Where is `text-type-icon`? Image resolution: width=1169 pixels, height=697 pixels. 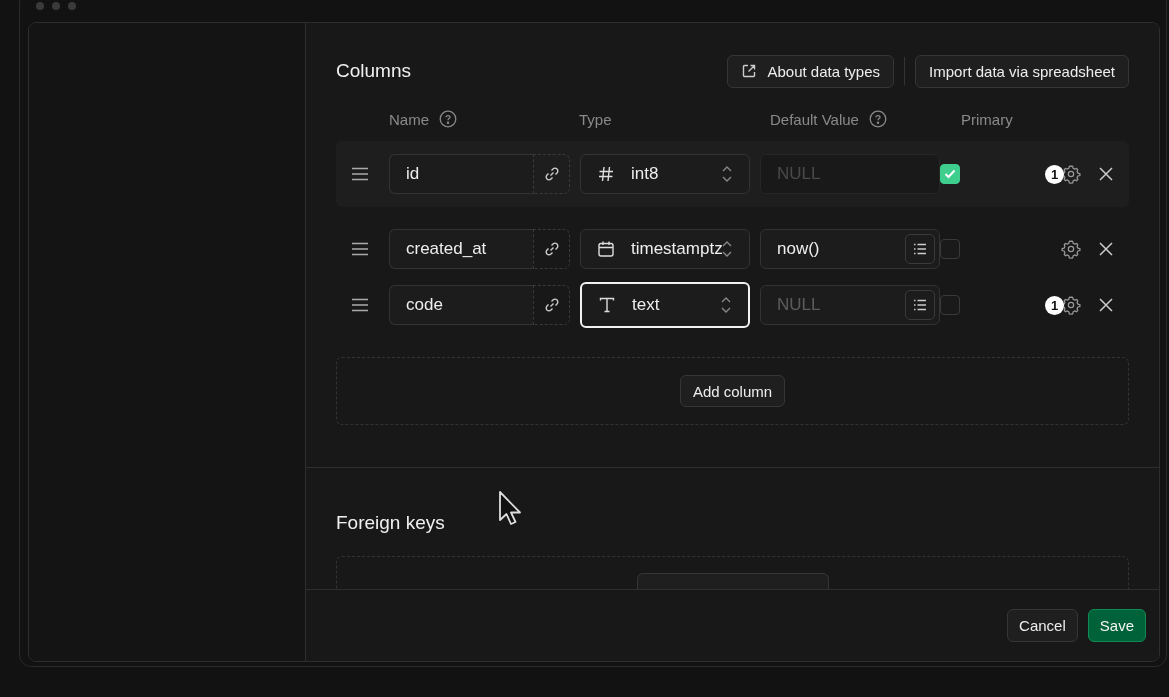 text-type-icon is located at coordinates (607, 305).